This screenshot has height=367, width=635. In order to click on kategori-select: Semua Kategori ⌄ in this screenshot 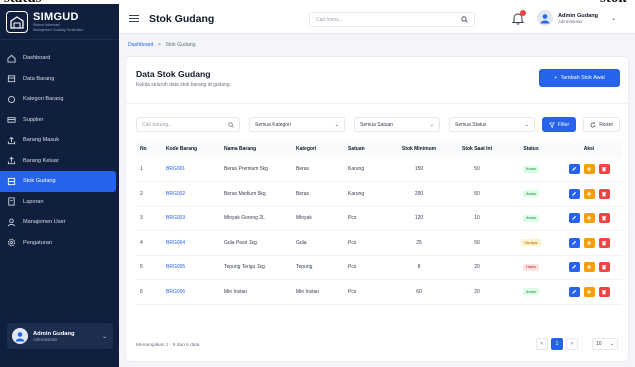, I will do `click(297, 124)`.